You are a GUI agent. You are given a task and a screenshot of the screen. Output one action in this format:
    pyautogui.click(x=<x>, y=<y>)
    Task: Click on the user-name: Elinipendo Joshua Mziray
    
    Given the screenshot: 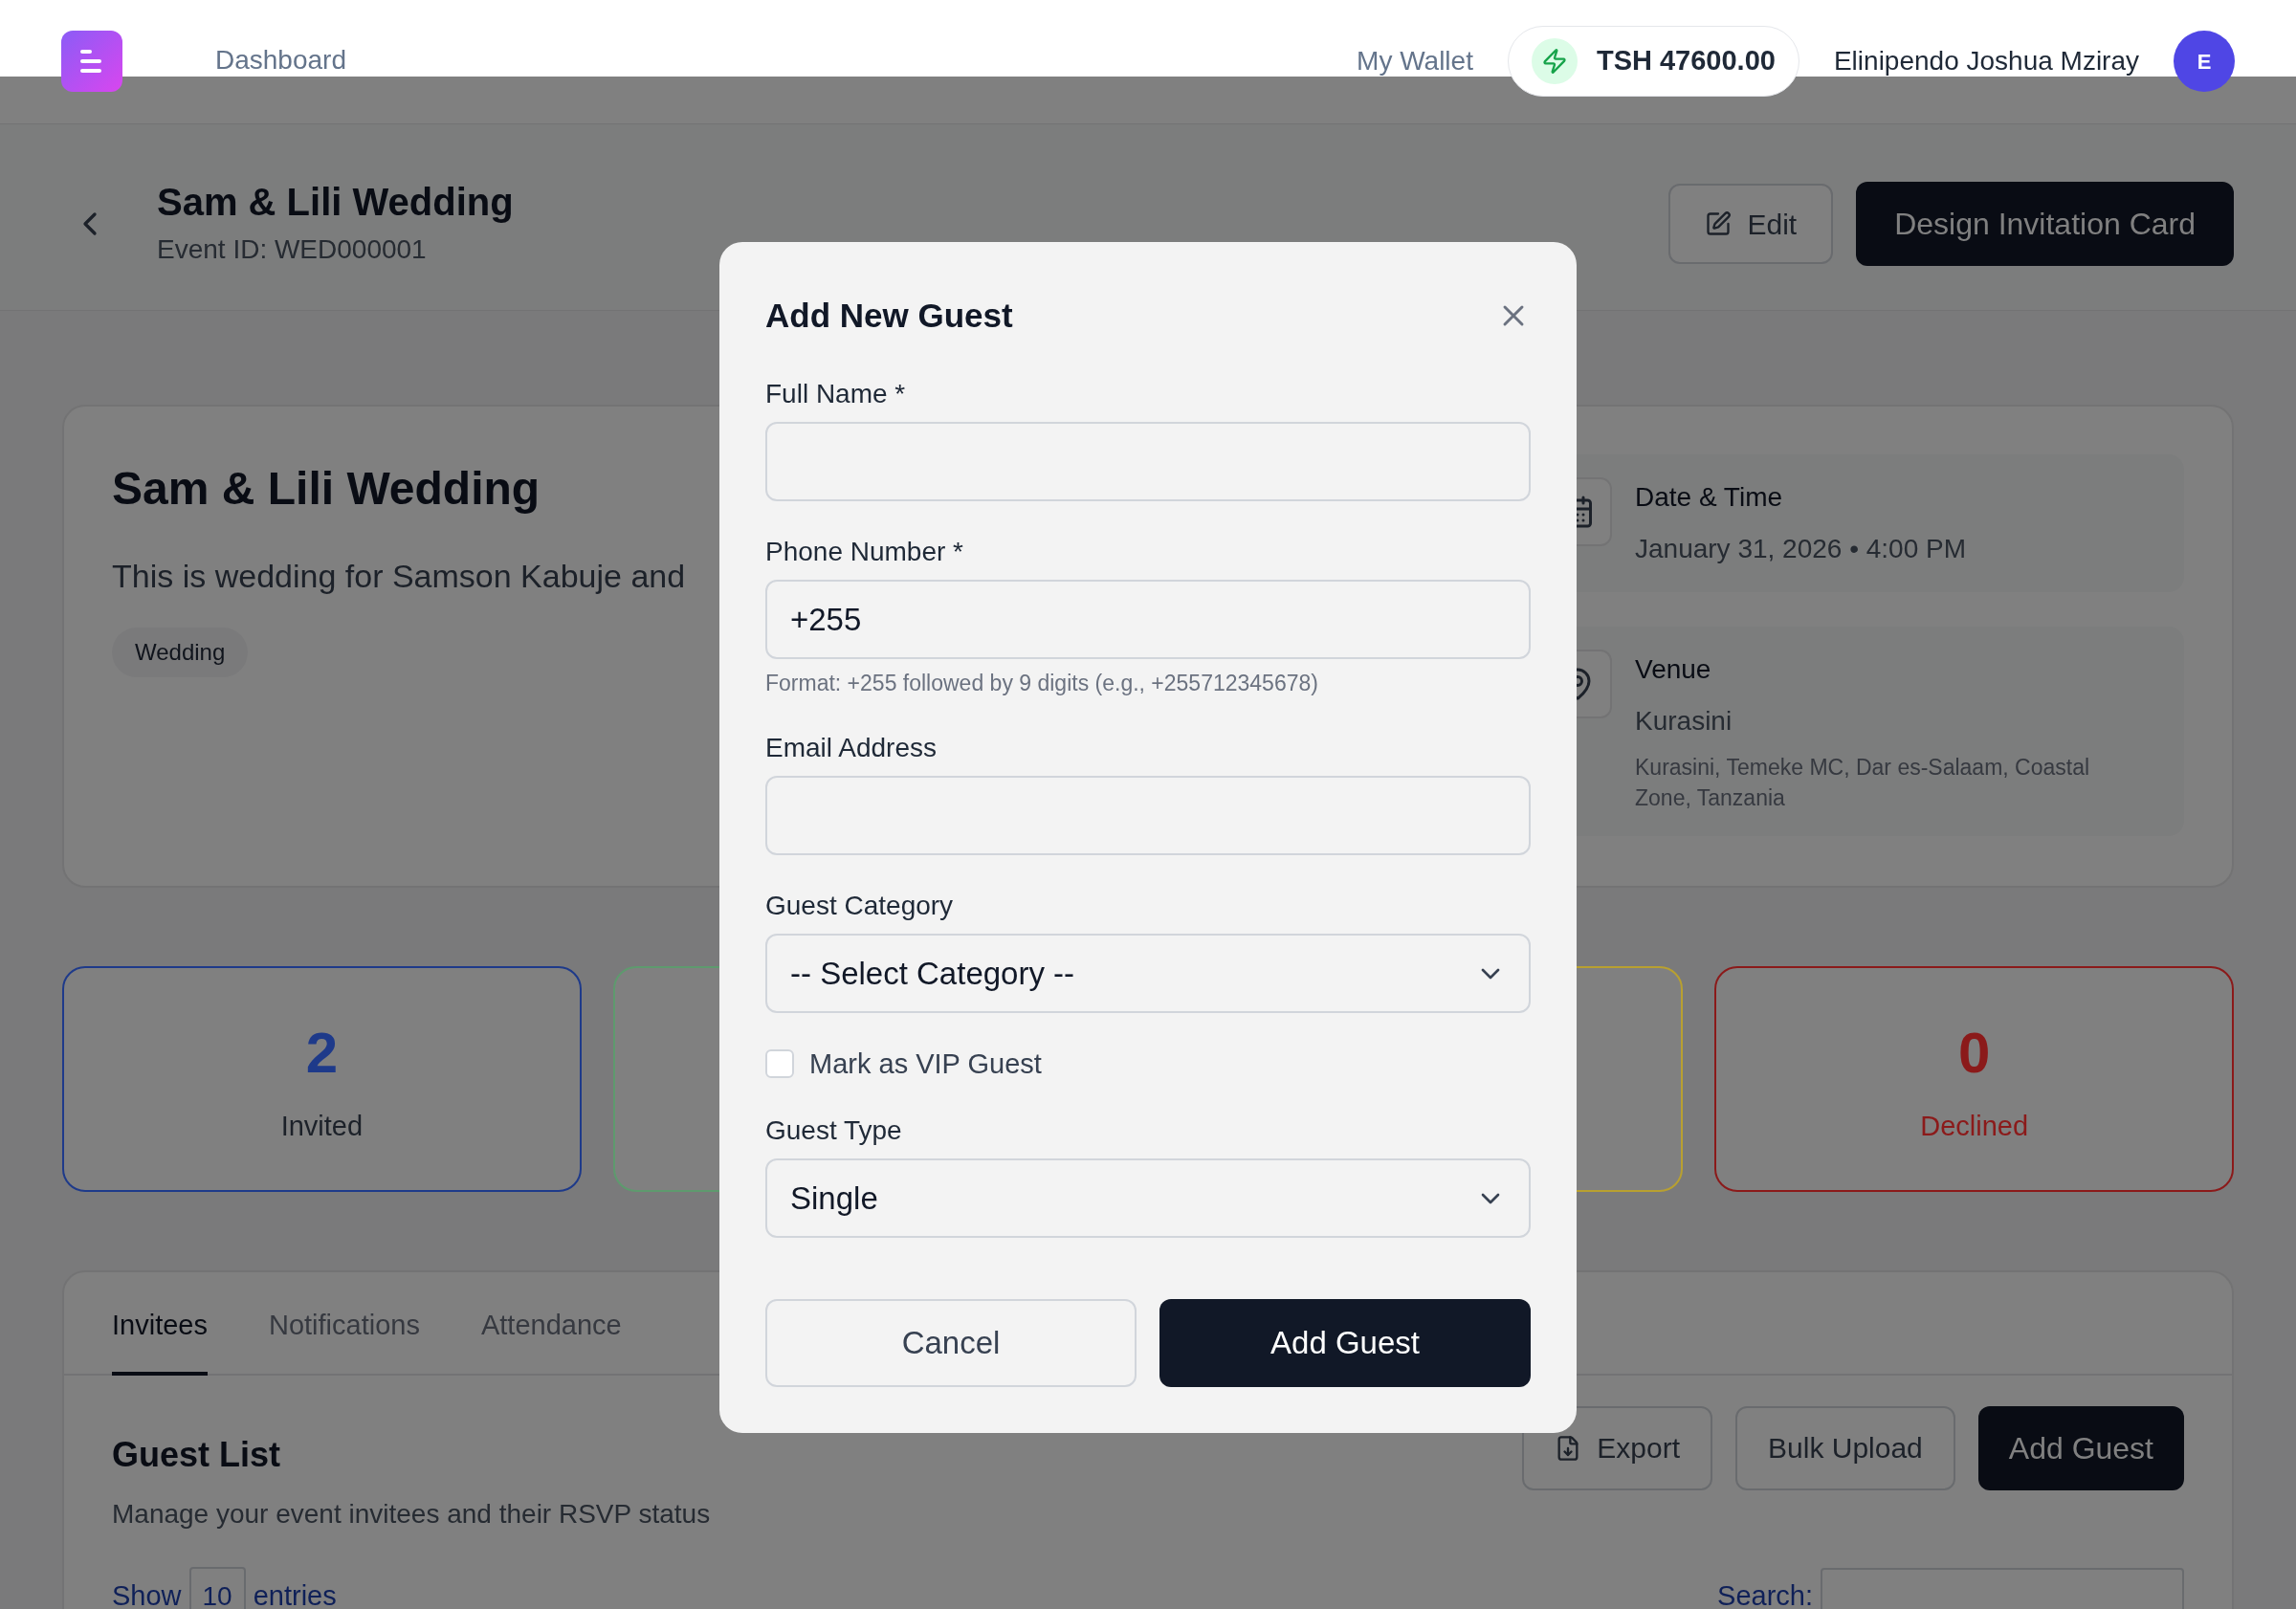 What is the action you would take?
    pyautogui.click(x=1986, y=61)
    